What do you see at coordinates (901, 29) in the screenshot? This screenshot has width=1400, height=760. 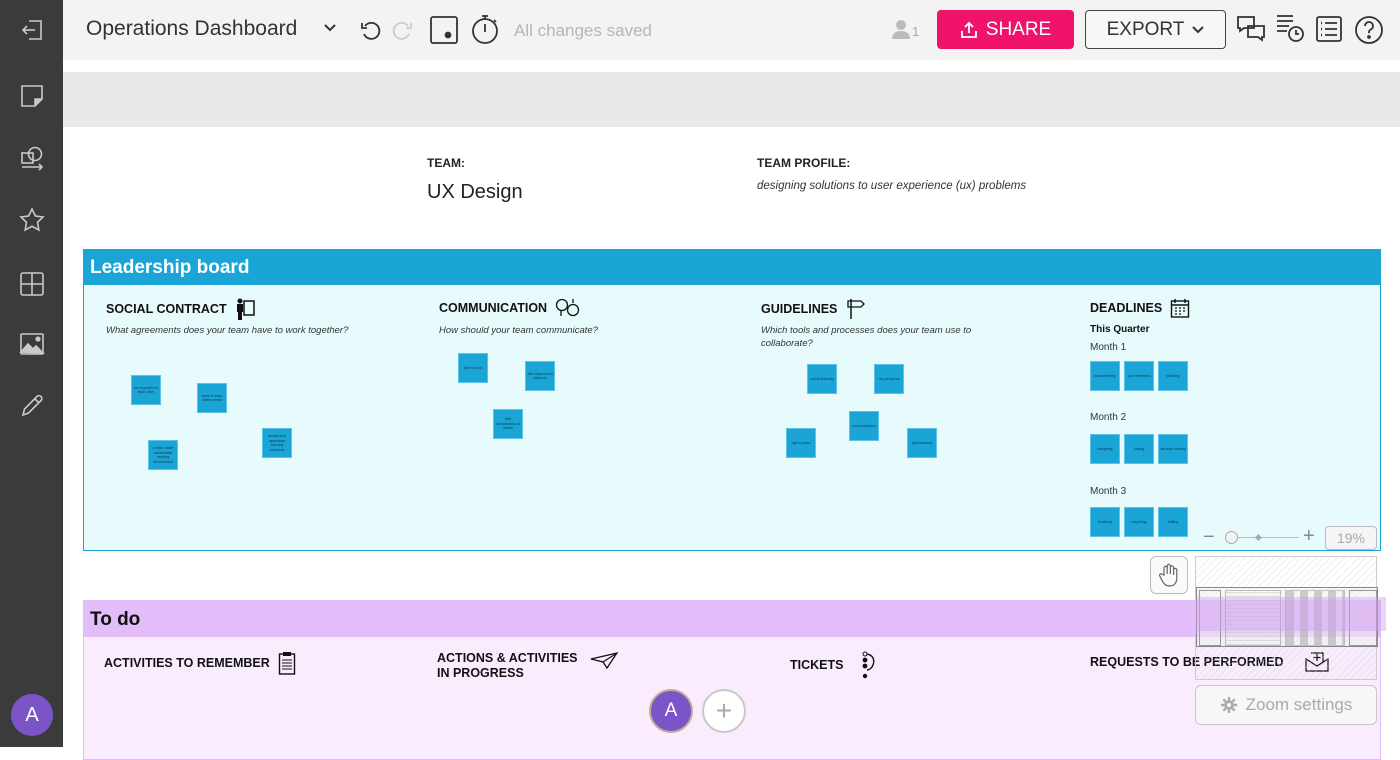 I see `user-icon` at bounding box center [901, 29].